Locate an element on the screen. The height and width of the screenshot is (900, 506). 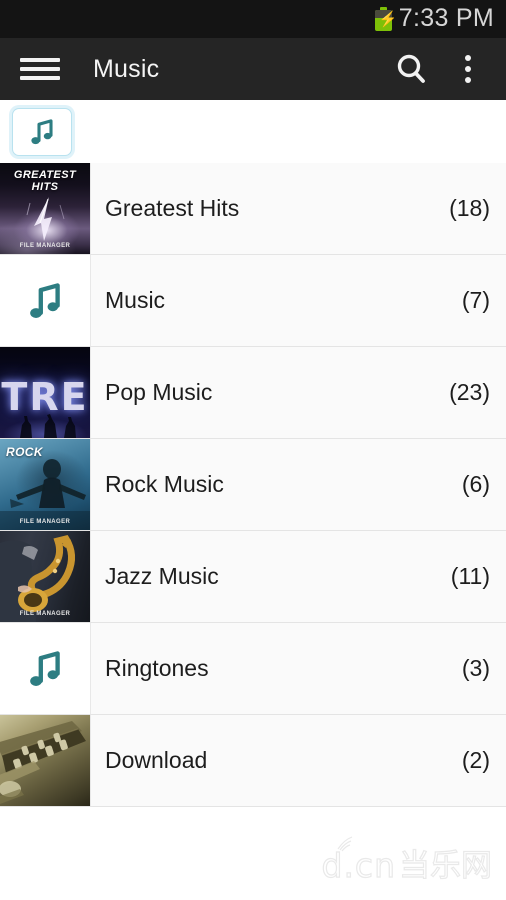
wifi-icon is located at coordinates (344, 844).